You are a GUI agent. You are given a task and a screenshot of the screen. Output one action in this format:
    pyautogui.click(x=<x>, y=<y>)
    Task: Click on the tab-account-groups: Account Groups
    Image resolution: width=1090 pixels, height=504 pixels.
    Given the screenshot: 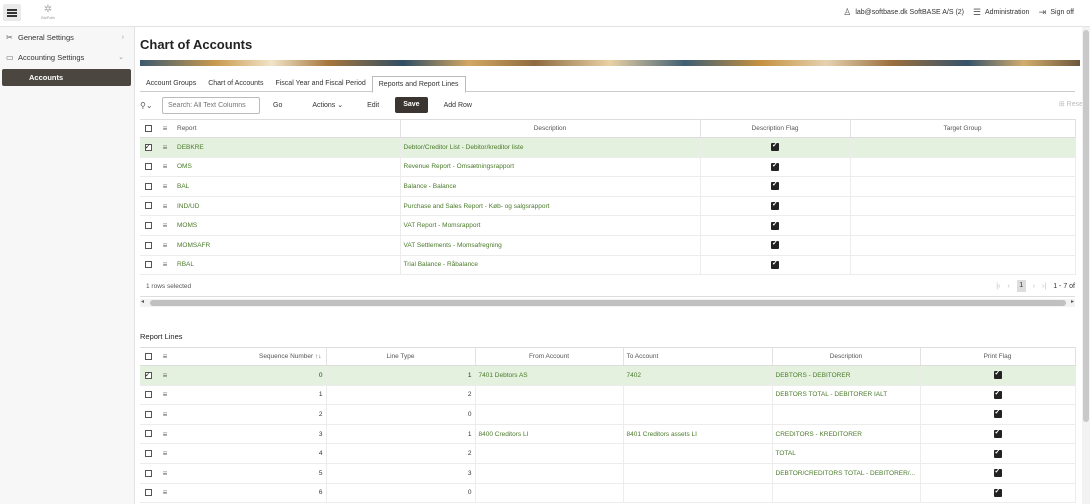 What is the action you would take?
    pyautogui.click(x=171, y=84)
    